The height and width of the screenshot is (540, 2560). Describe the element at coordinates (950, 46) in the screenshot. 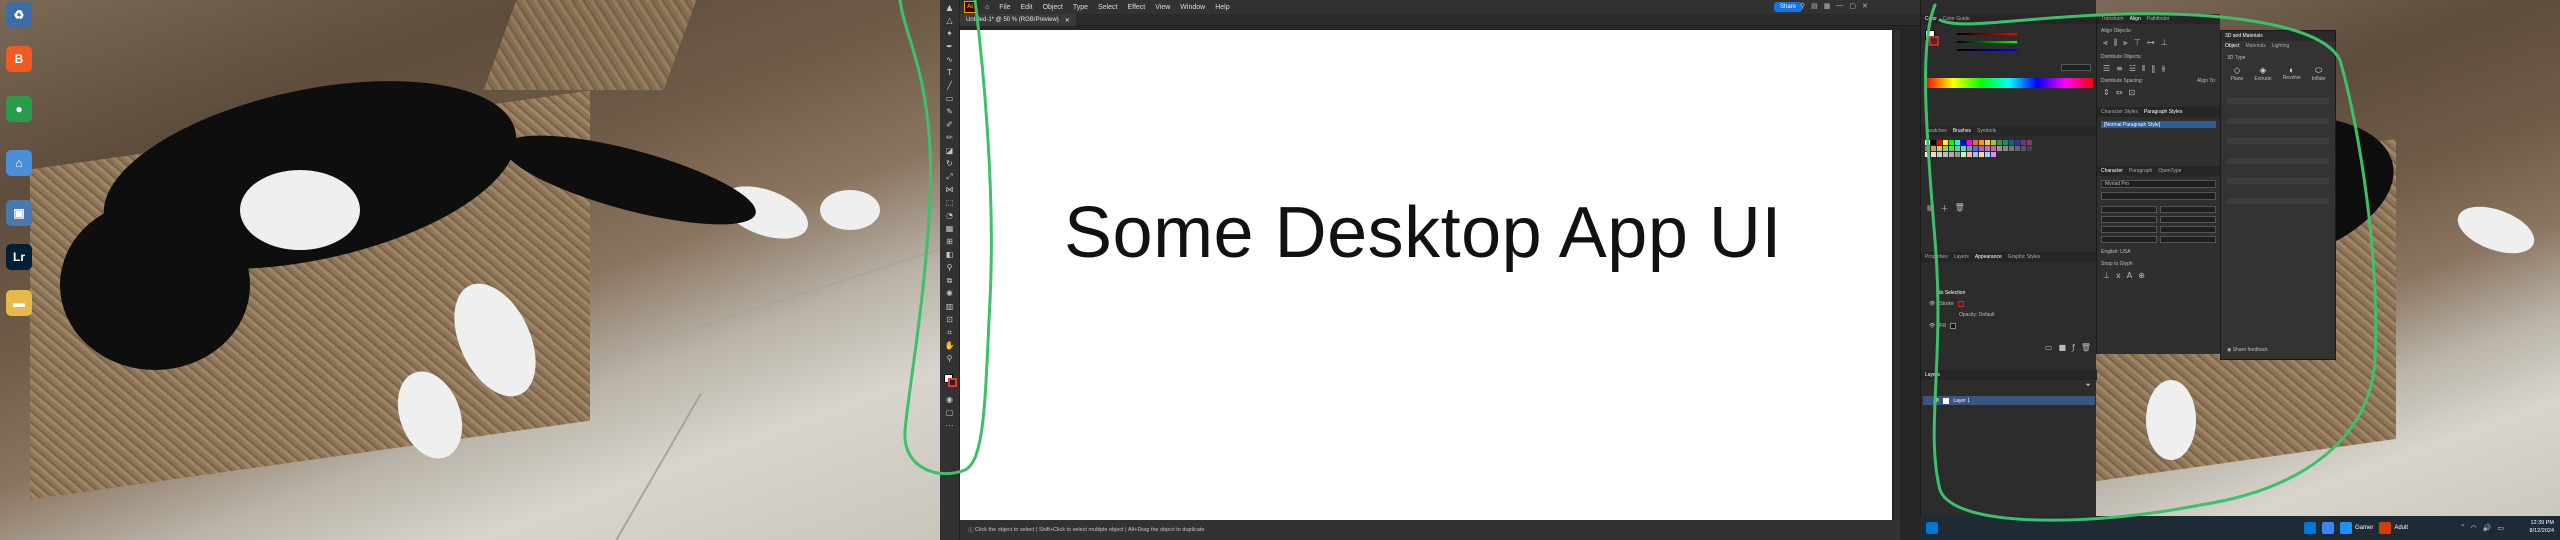

I see `pen-tool-icon: ✒` at that location.